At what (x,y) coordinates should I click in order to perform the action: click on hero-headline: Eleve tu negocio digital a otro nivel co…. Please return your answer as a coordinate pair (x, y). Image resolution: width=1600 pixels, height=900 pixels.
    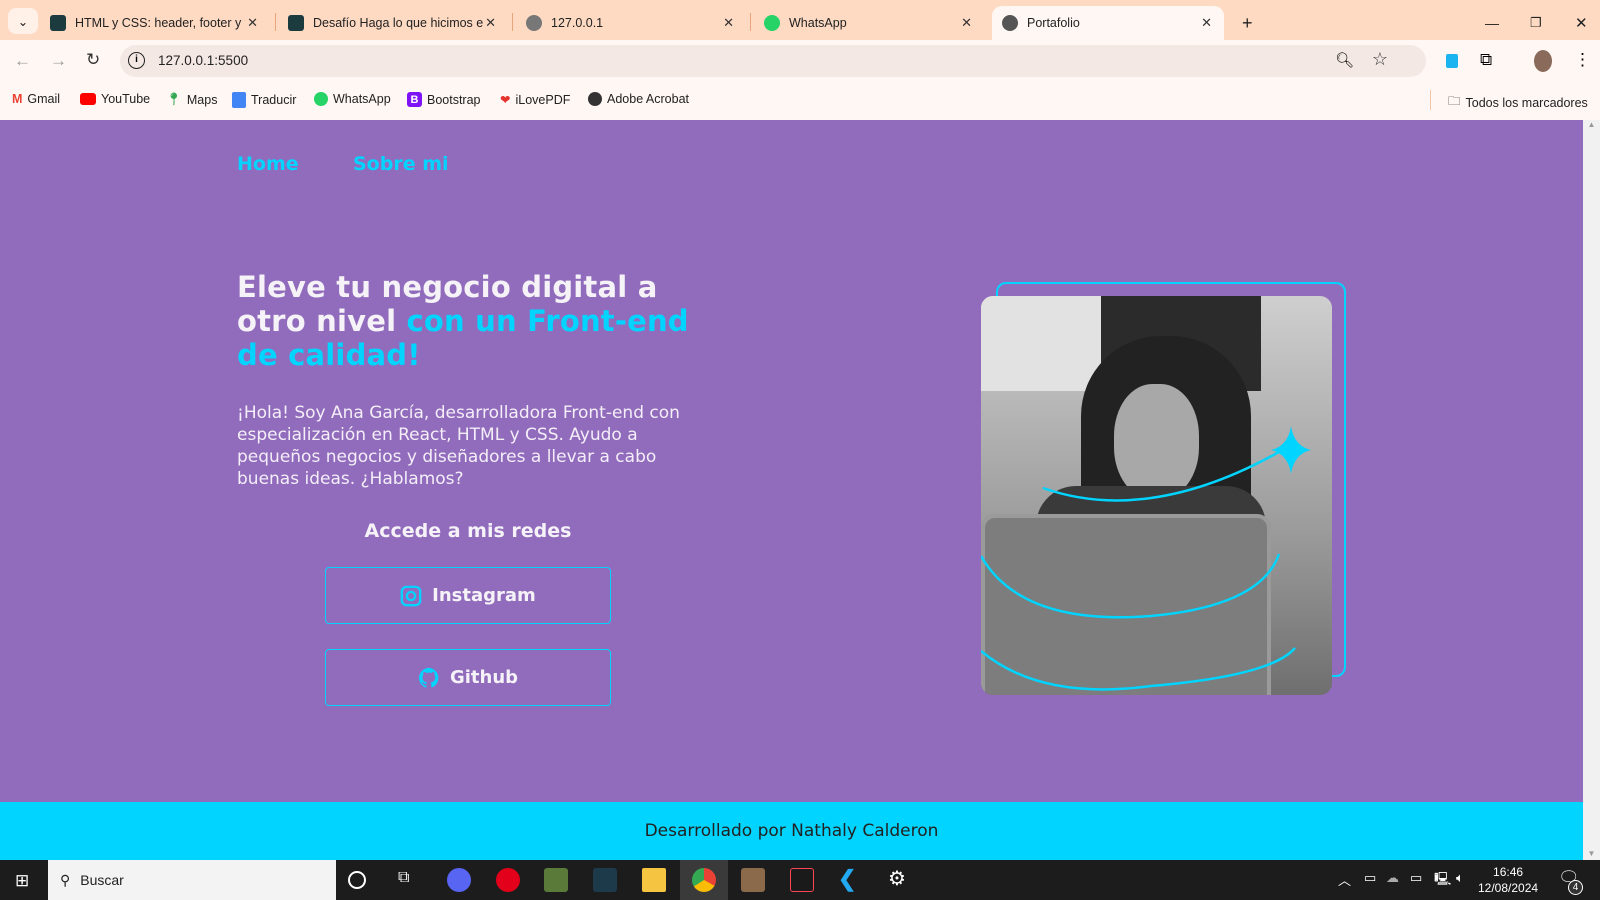
    Looking at the image, I should click on (463, 321).